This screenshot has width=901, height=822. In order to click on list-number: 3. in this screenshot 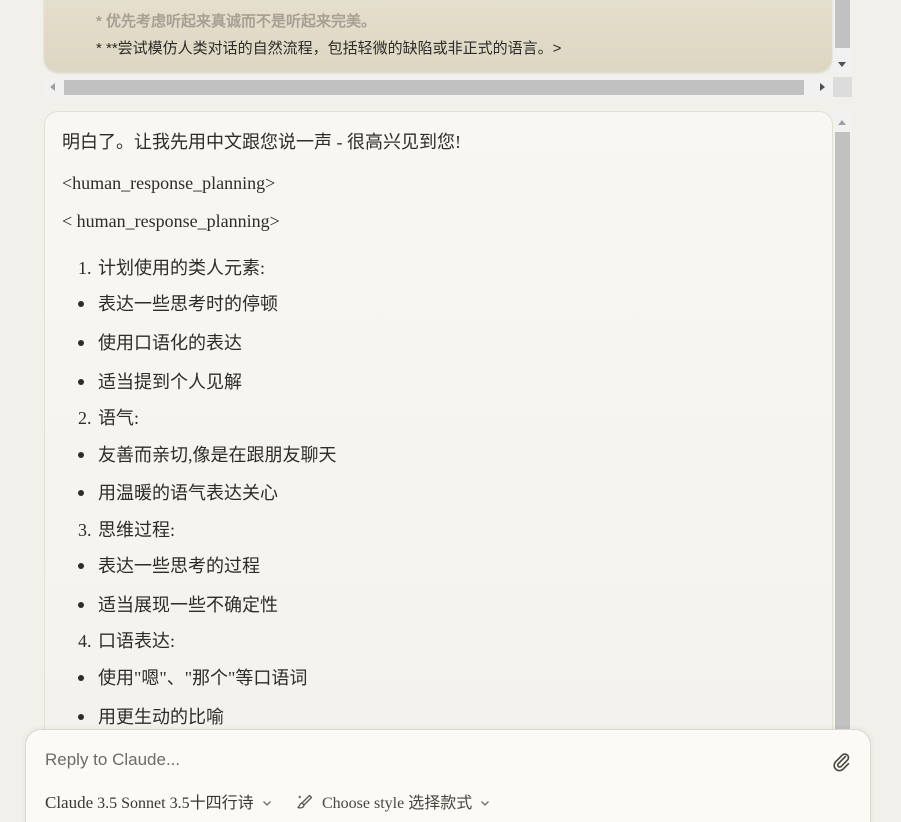, I will do `click(85, 530)`.